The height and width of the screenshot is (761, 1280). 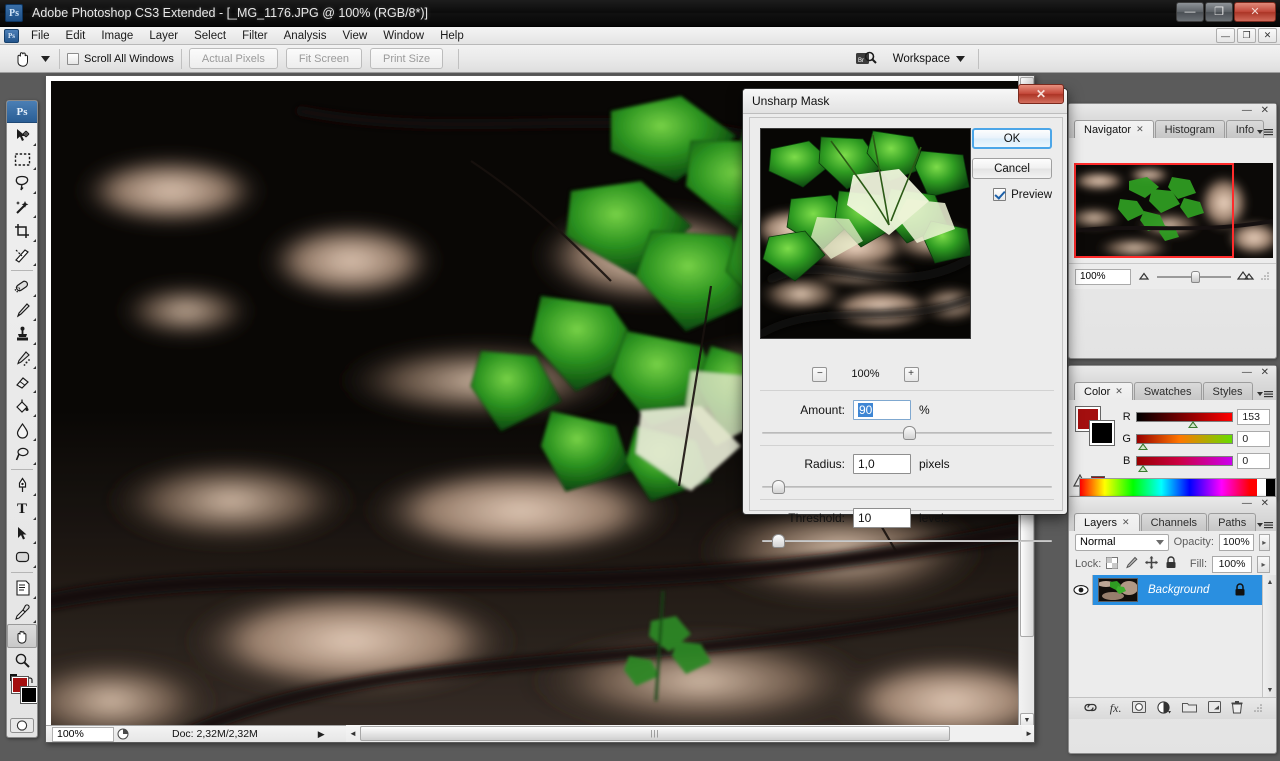 I want to click on channel-b-slider, so click(x=1185, y=464).